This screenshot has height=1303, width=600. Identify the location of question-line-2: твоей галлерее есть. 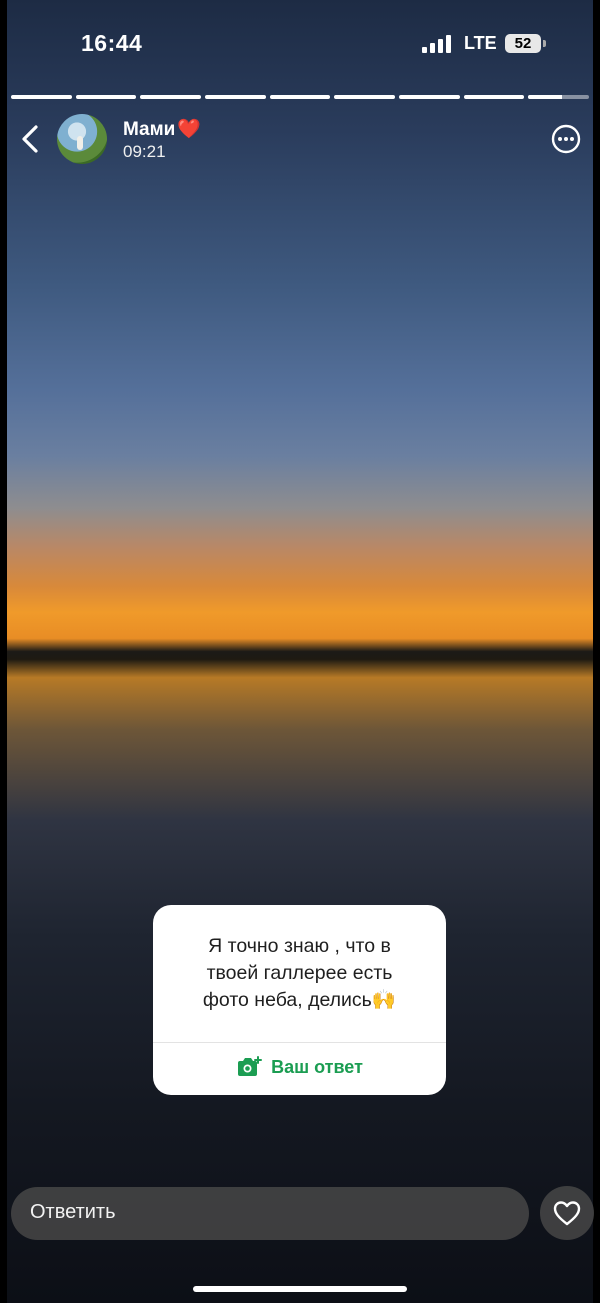
(299, 973).